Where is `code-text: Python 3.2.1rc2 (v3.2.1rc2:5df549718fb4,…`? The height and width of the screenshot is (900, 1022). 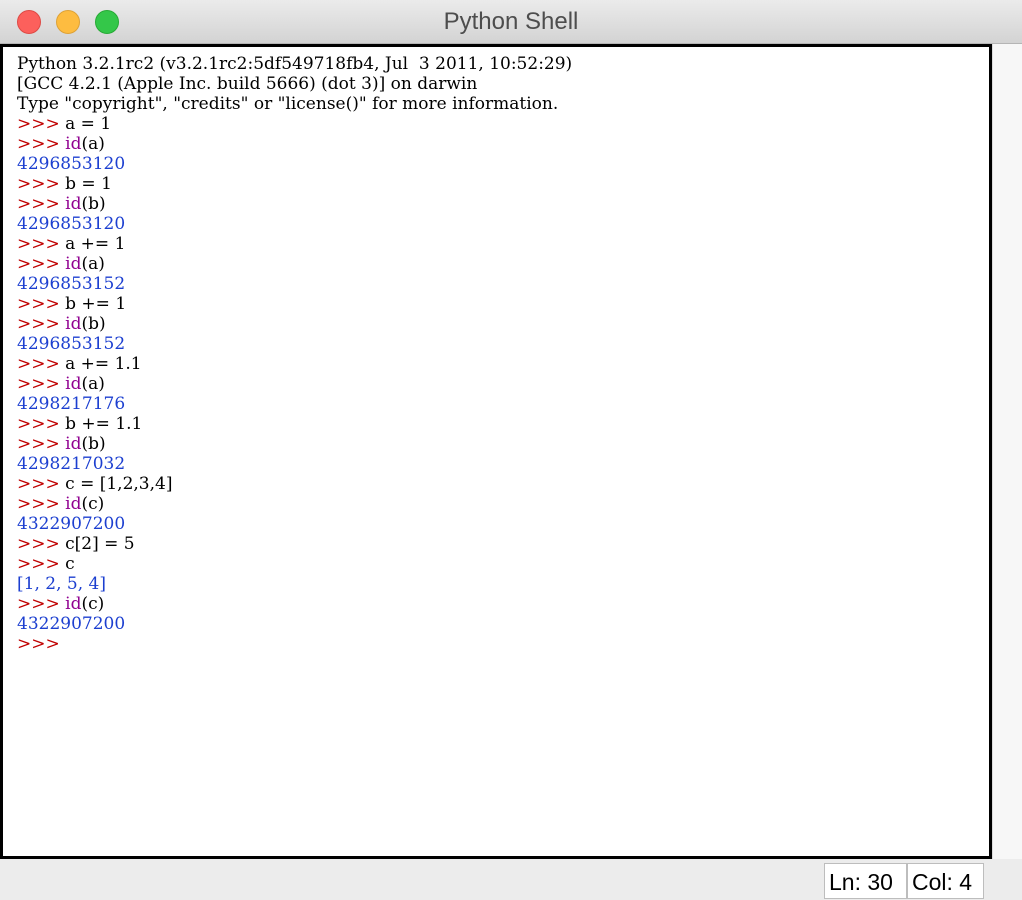
code-text: Python 3.2.1rc2 (v3.2.1rc2:5df549718fb4,… is located at coordinates (295, 64).